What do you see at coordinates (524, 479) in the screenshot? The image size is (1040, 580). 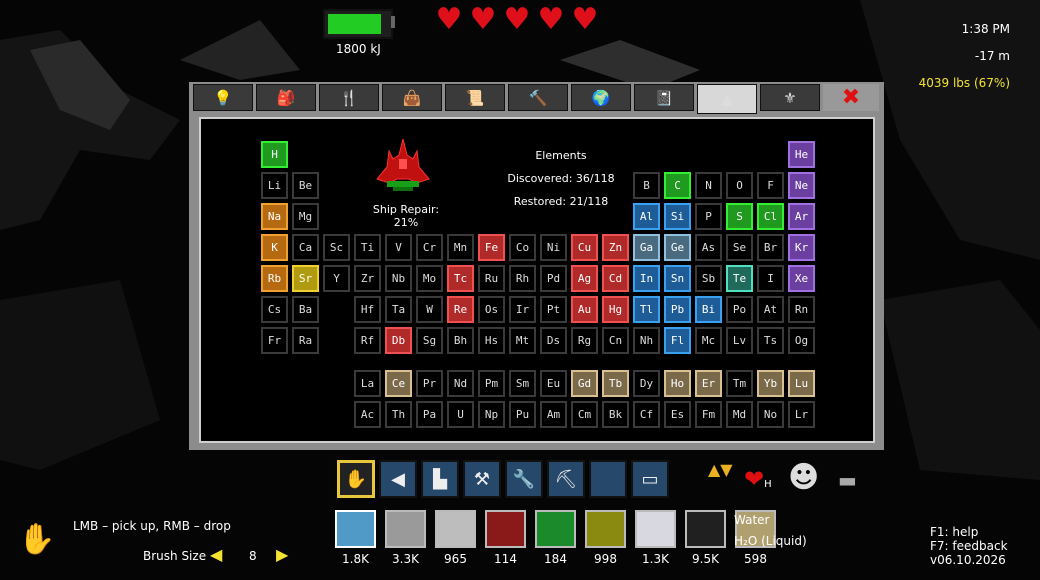 I see `tool-wrench: 🔧` at bounding box center [524, 479].